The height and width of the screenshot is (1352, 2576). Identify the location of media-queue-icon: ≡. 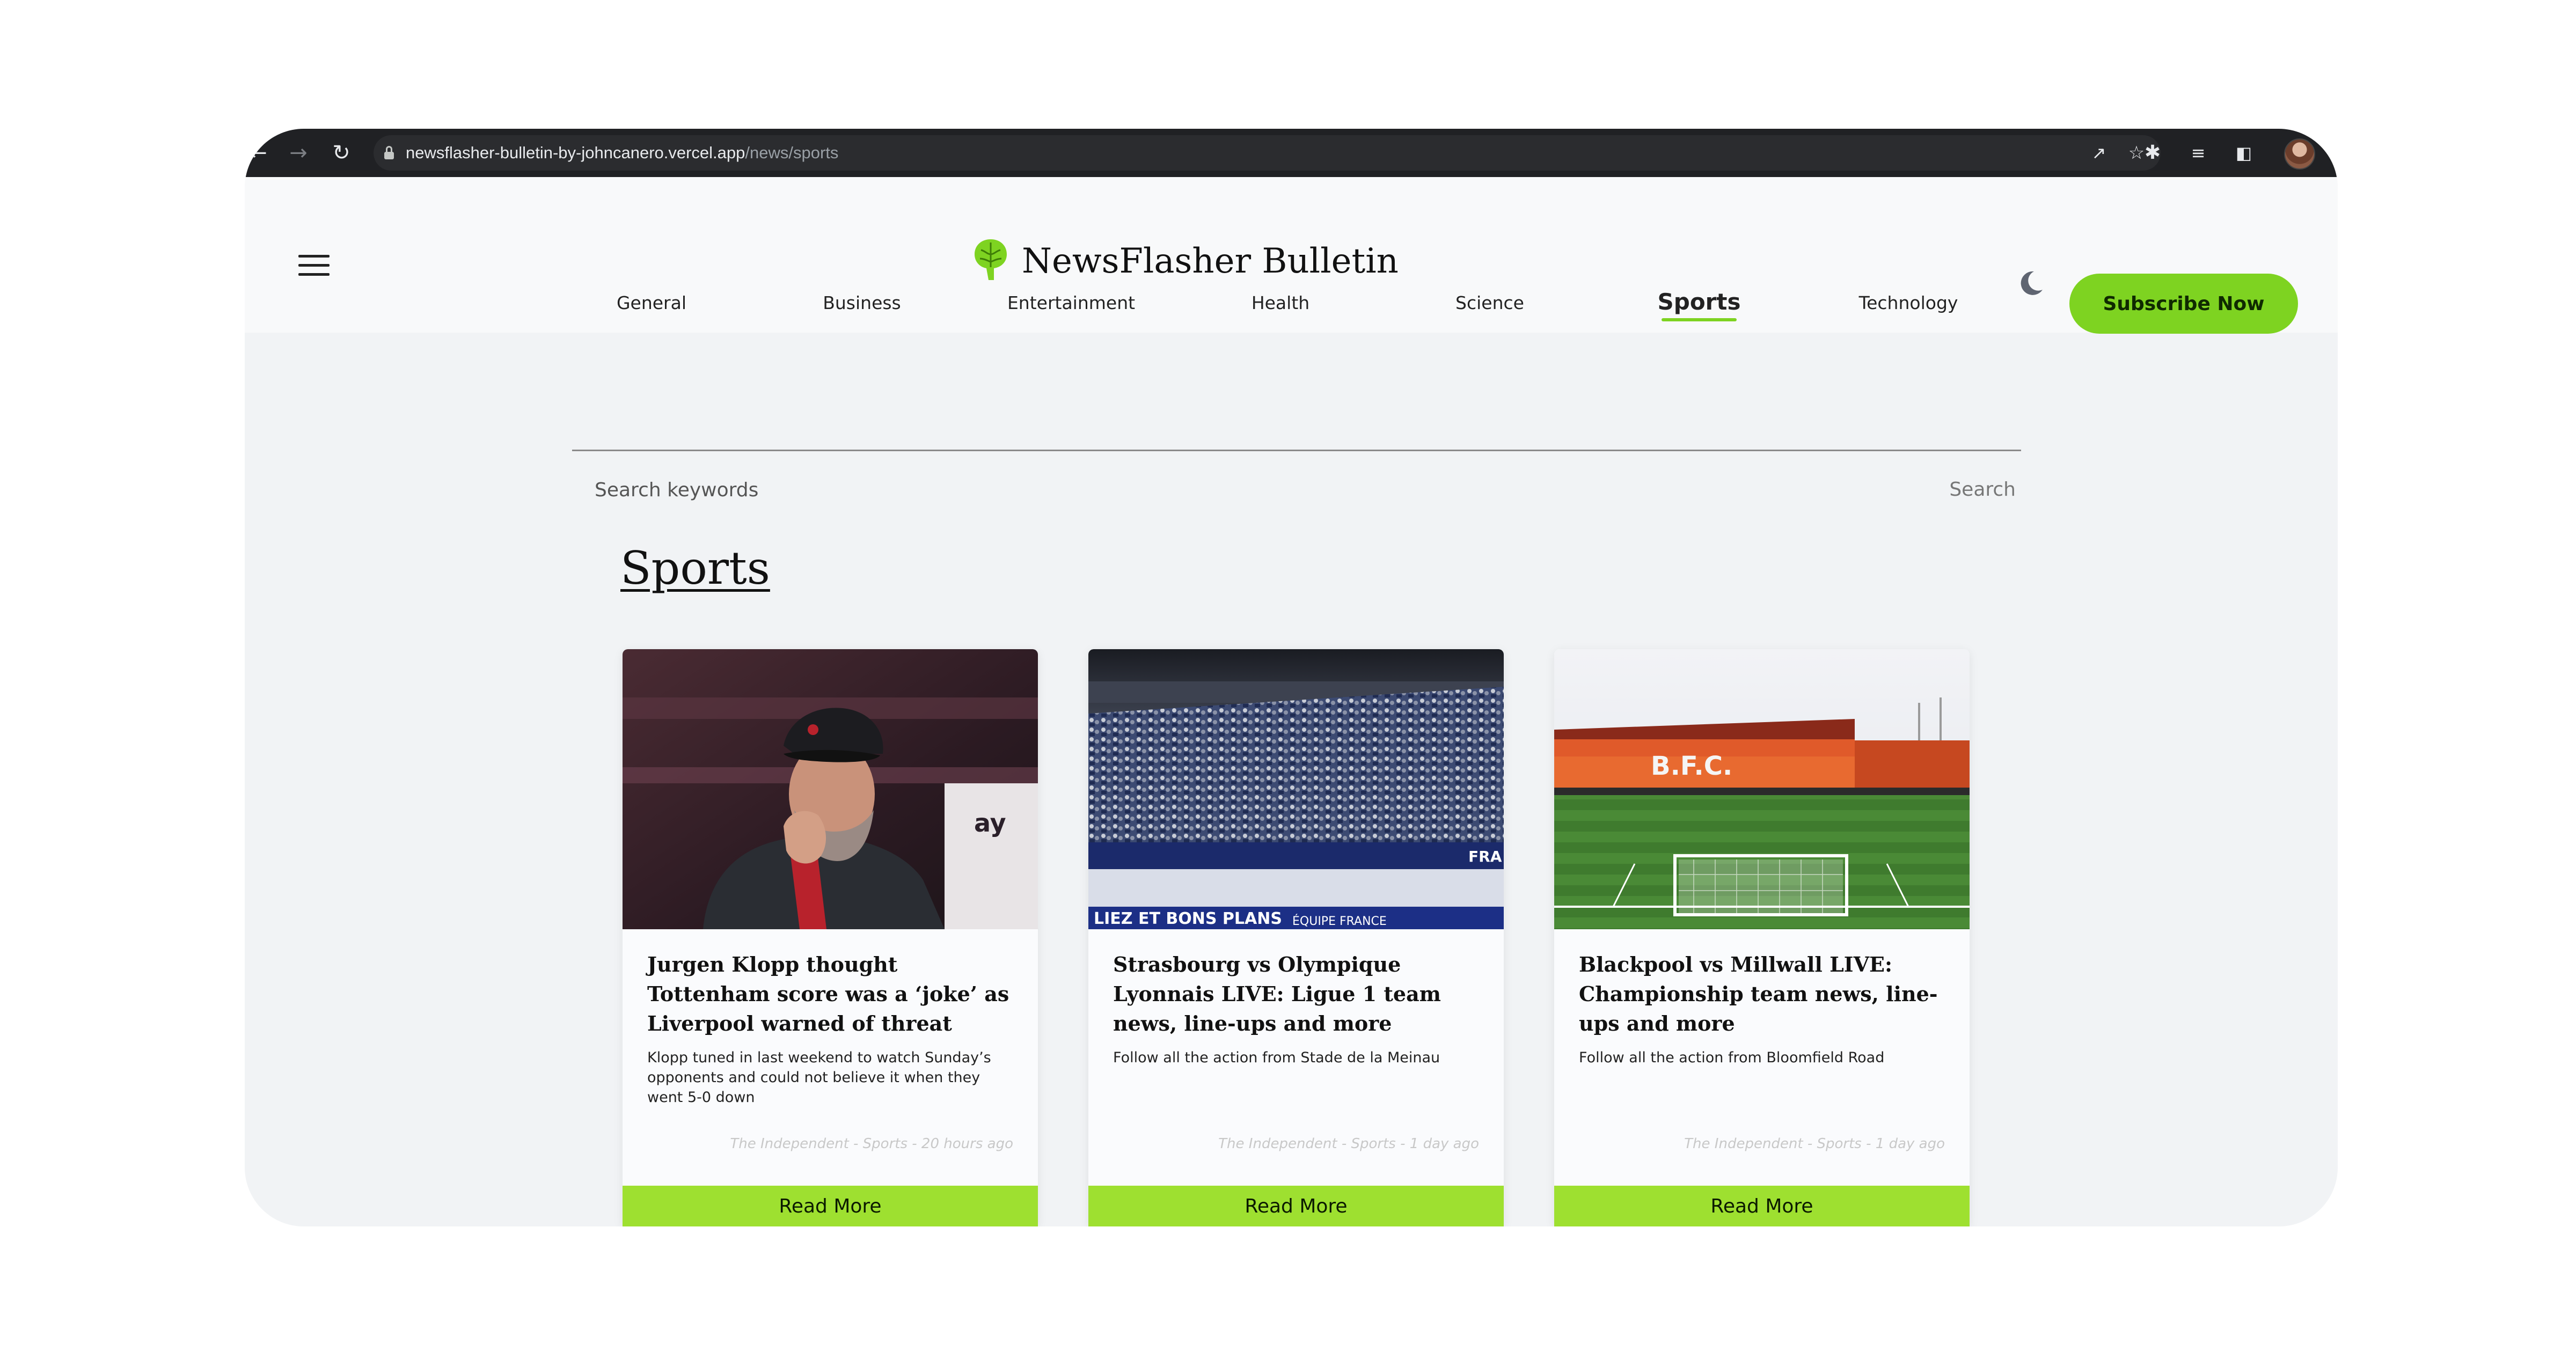
(2198, 152).